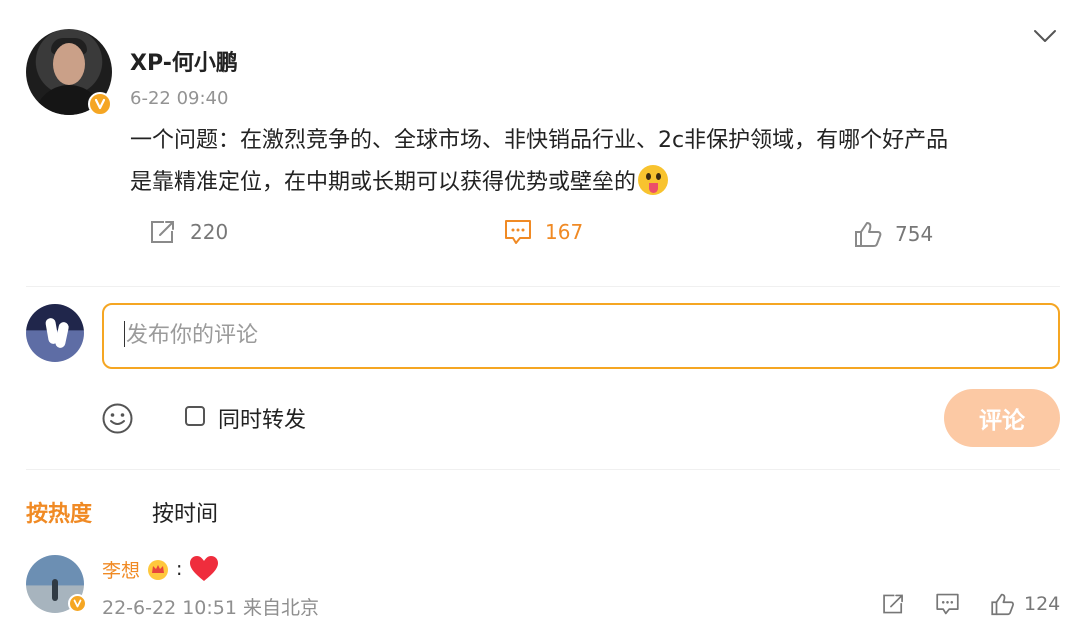 The image size is (1080, 638). Describe the element at coordinates (210, 608) in the screenshot. I see `comment-meta: 22-6-22 10:51 来自北京` at that location.